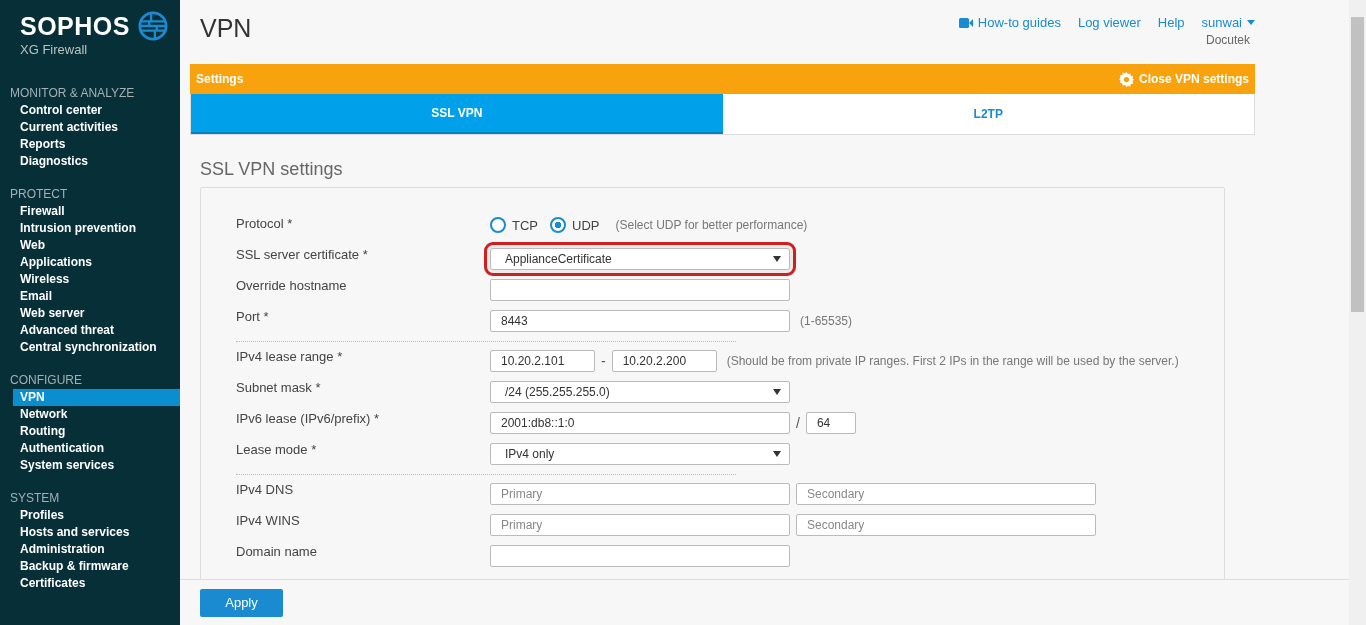 The height and width of the screenshot is (625, 1366). What do you see at coordinates (96, 127) in the screenshot?
I see `nav-item: Current activities` at bounding box center [96, 127].